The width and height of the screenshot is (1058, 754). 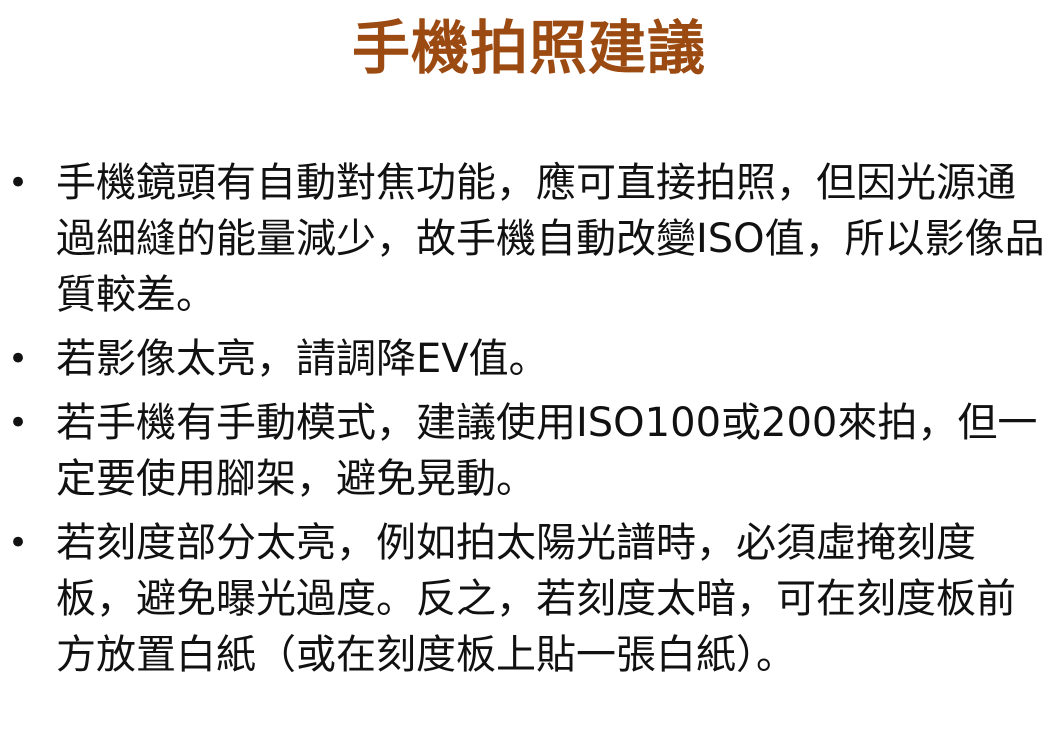 I want to click on slide-title: 手機拍照建議, so click(x=528, y=48).